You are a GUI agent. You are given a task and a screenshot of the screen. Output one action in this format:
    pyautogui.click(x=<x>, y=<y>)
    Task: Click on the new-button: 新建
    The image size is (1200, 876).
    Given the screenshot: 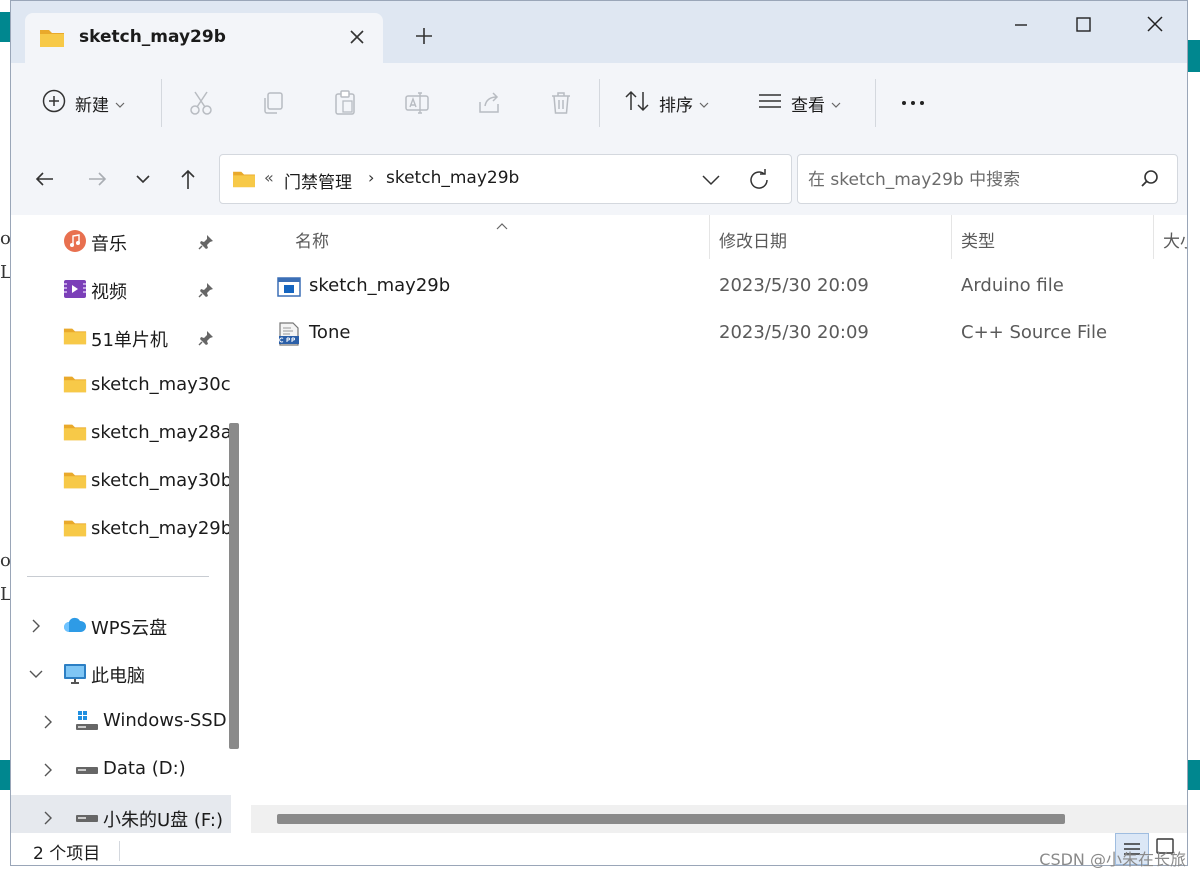 What is the action you would take?
    pyautogui.click(x=83, y=103)
    